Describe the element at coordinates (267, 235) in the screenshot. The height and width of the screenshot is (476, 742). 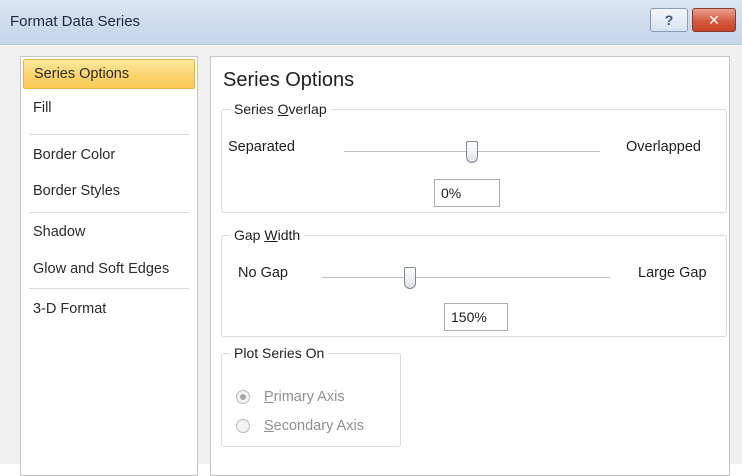
I see `gap-width-legend: Gap Width` at that location.